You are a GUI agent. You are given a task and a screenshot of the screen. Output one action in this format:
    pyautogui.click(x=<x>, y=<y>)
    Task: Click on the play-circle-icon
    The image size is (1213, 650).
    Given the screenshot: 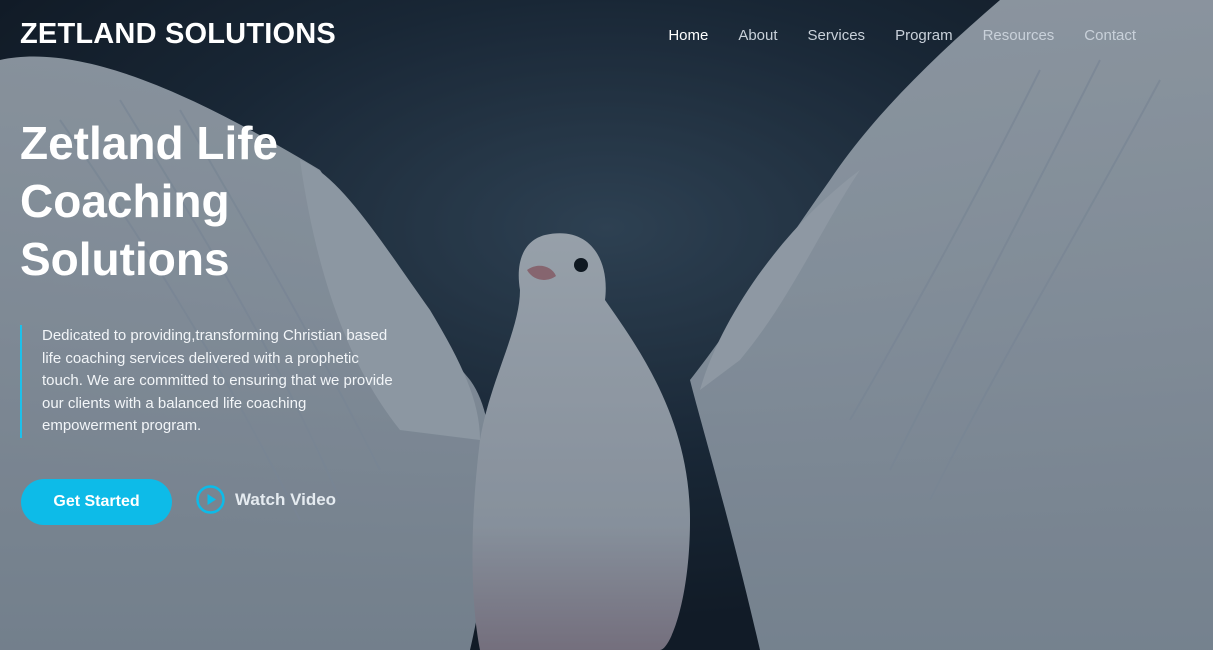 What is the action you would take?
    pyautogui.click(x=210, y=499)
    